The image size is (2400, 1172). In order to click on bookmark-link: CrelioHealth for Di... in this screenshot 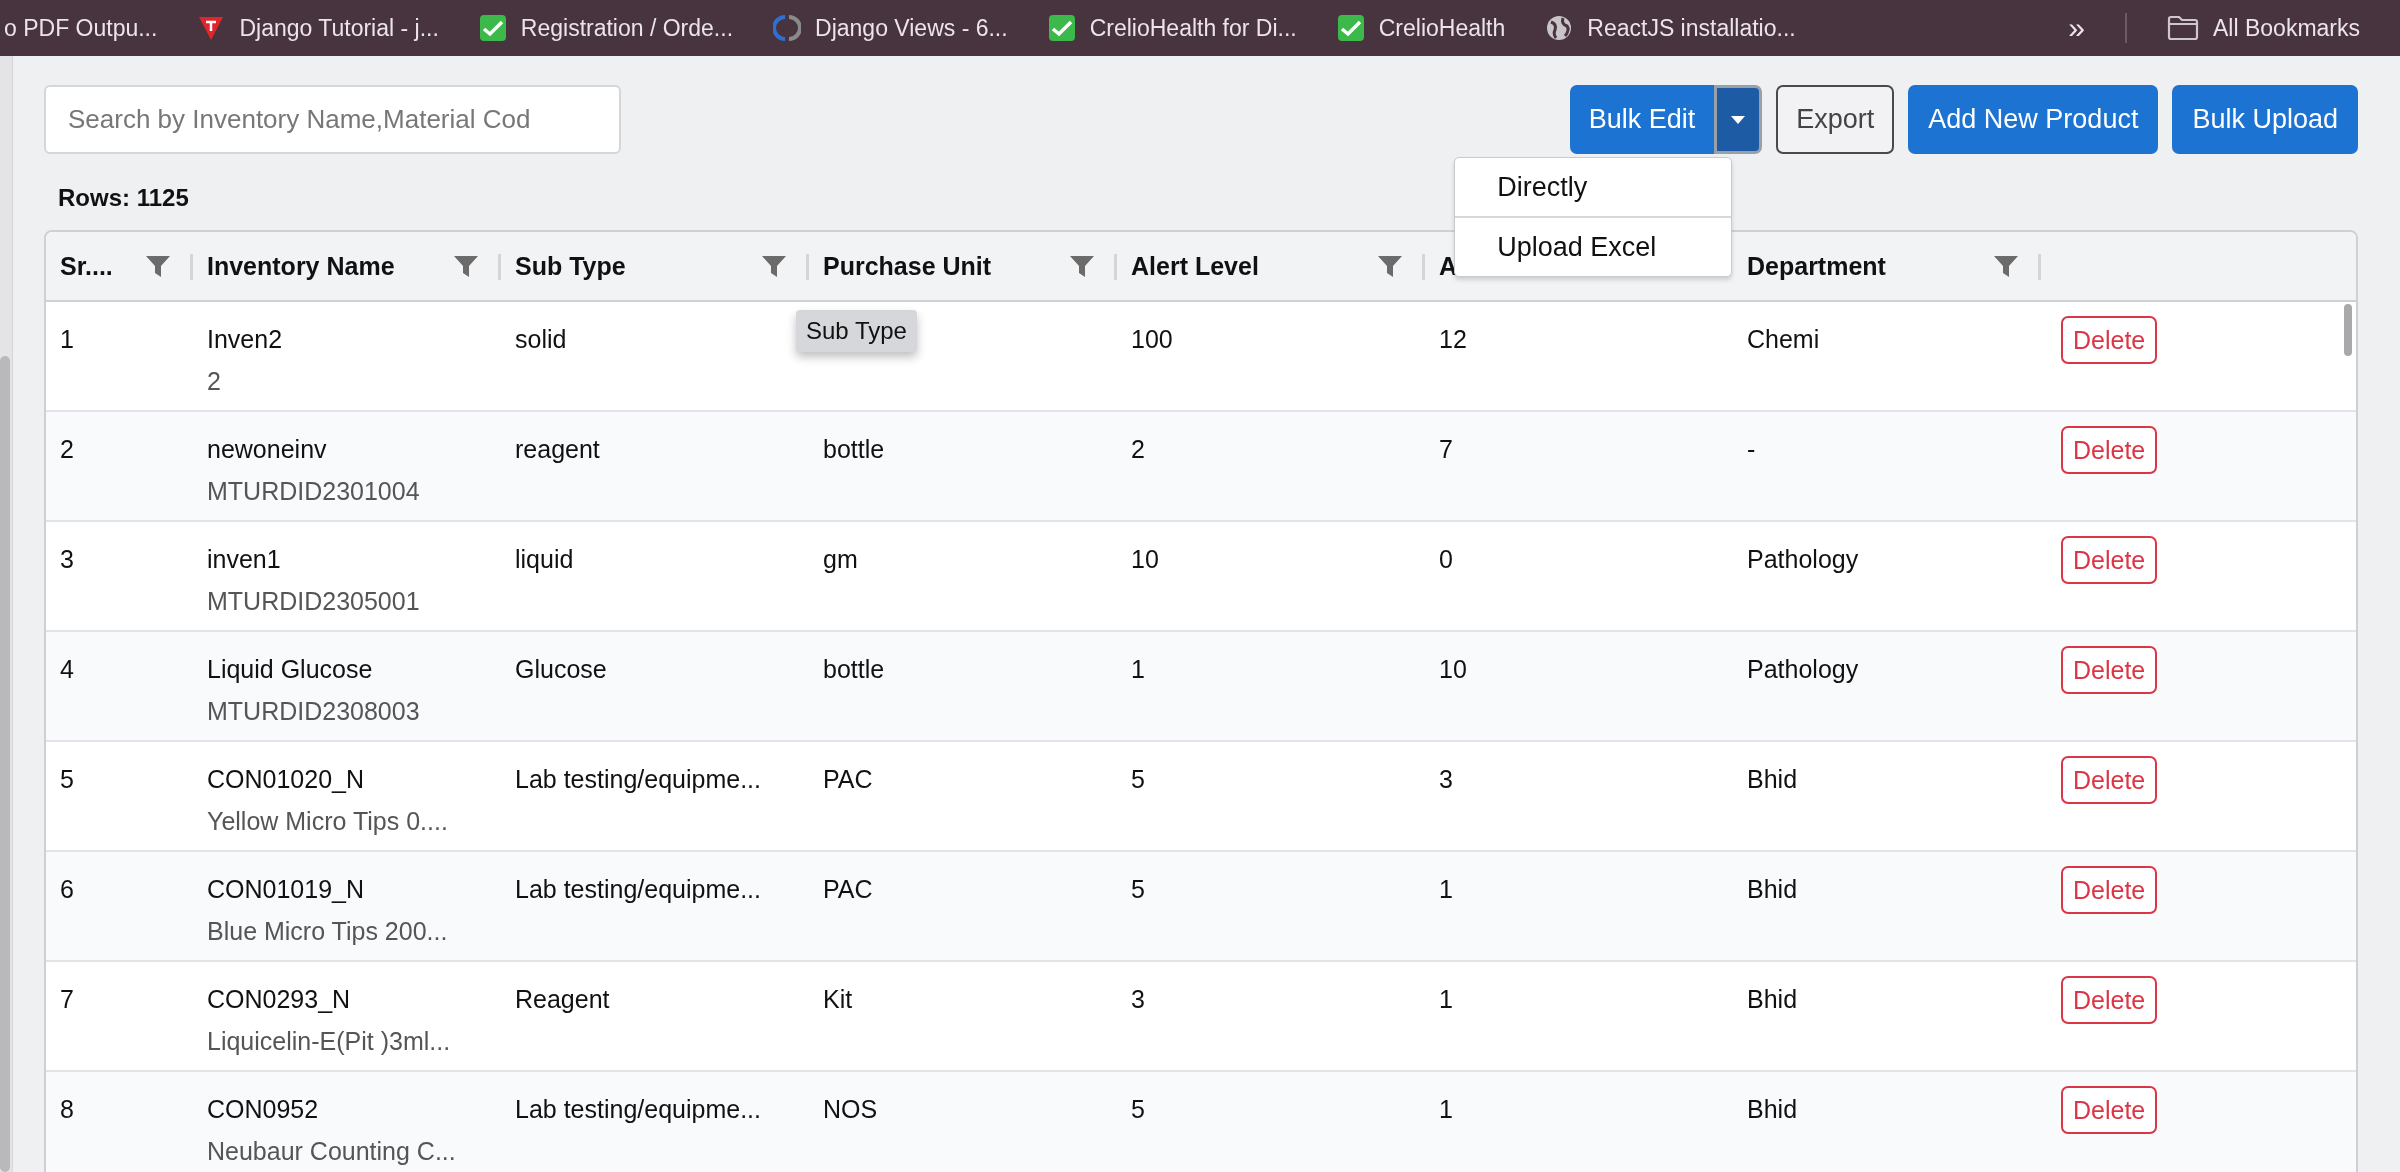, I will do `click(1193, 28)`.